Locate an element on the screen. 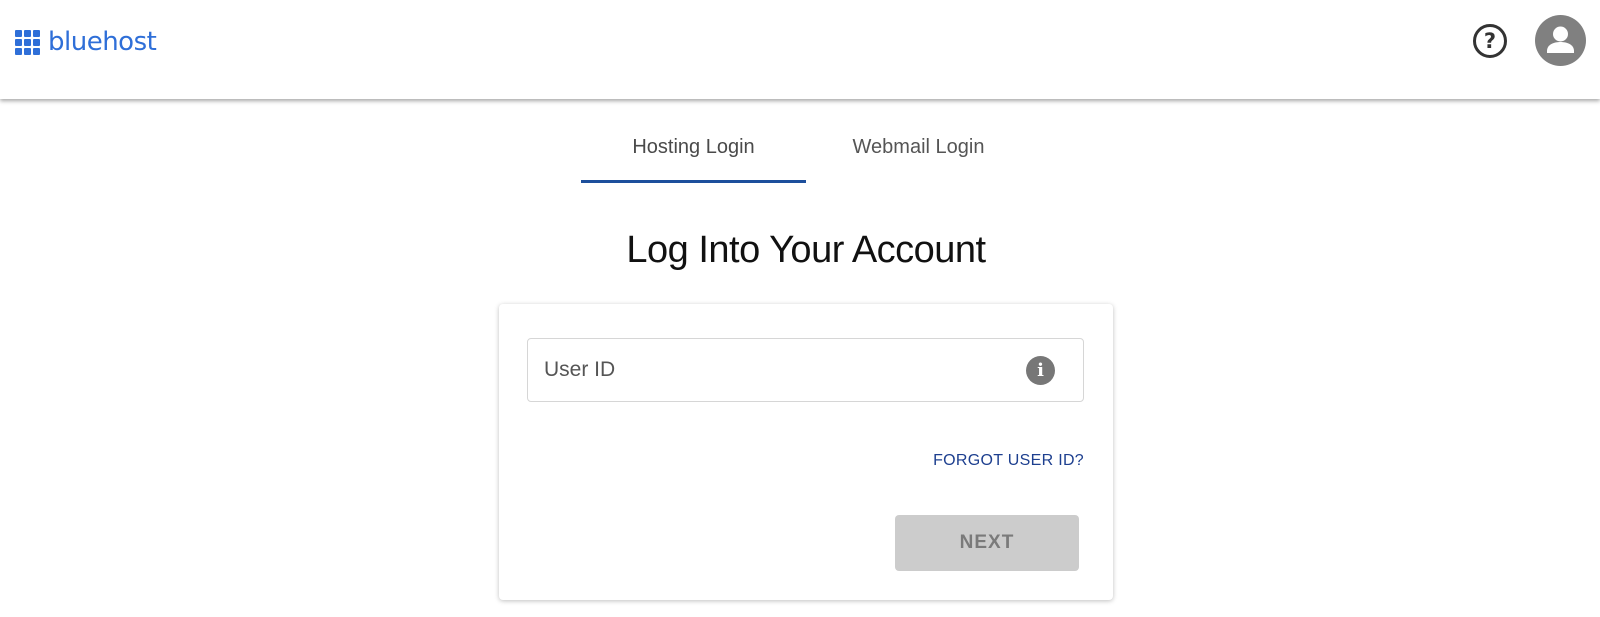  user-id-field-wrapper: i is located at coordinates (805, 370).